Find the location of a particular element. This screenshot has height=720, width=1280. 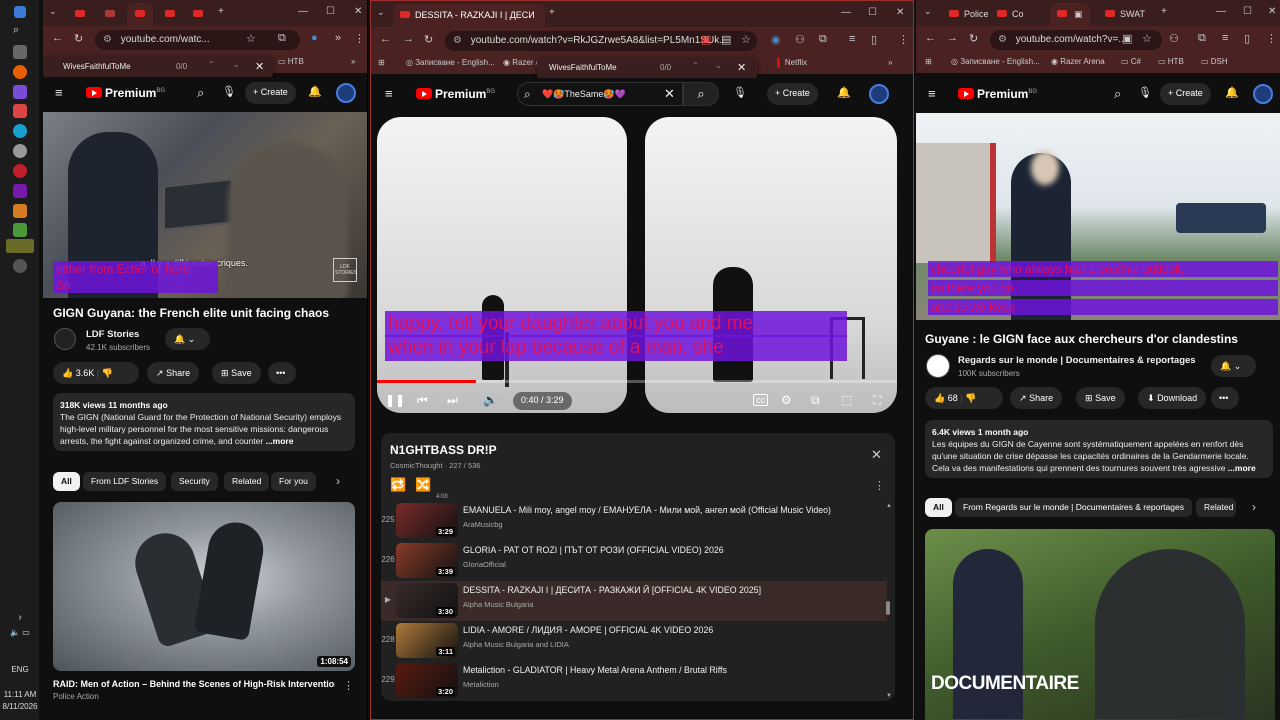

cast-icon: ⬚ is located at coordinates (846, 400).